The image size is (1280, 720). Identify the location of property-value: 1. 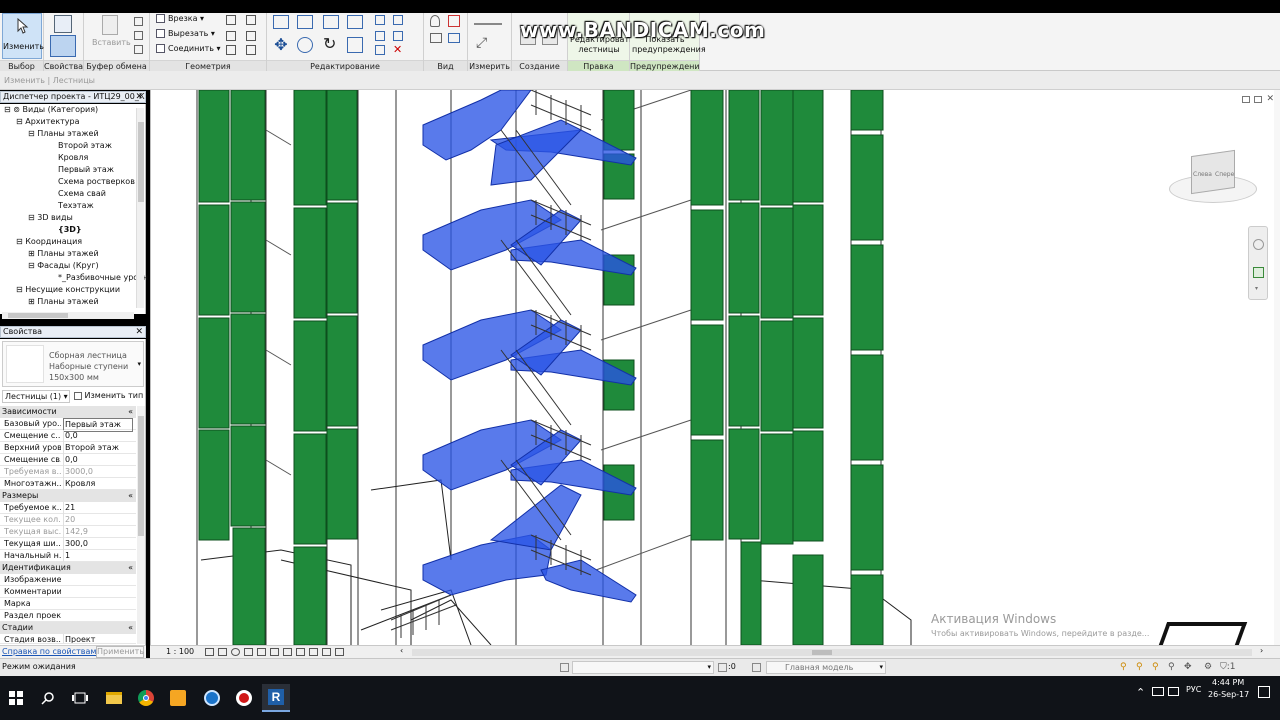
(98, 556).